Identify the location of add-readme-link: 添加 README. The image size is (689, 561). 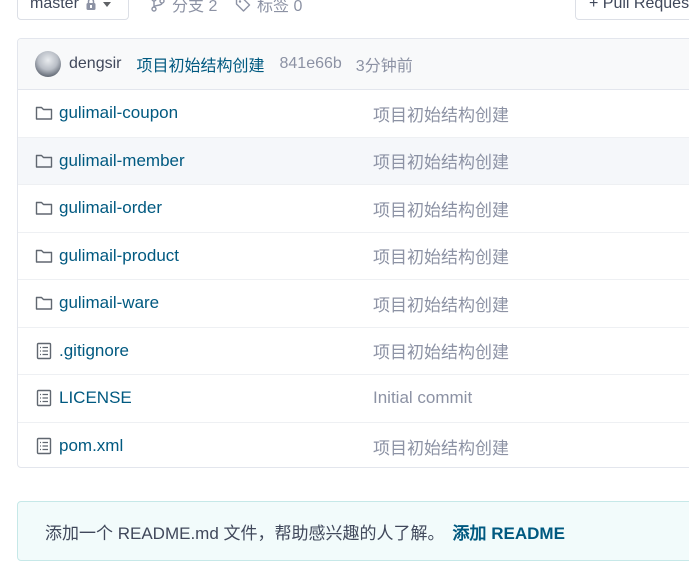
(509, 531).